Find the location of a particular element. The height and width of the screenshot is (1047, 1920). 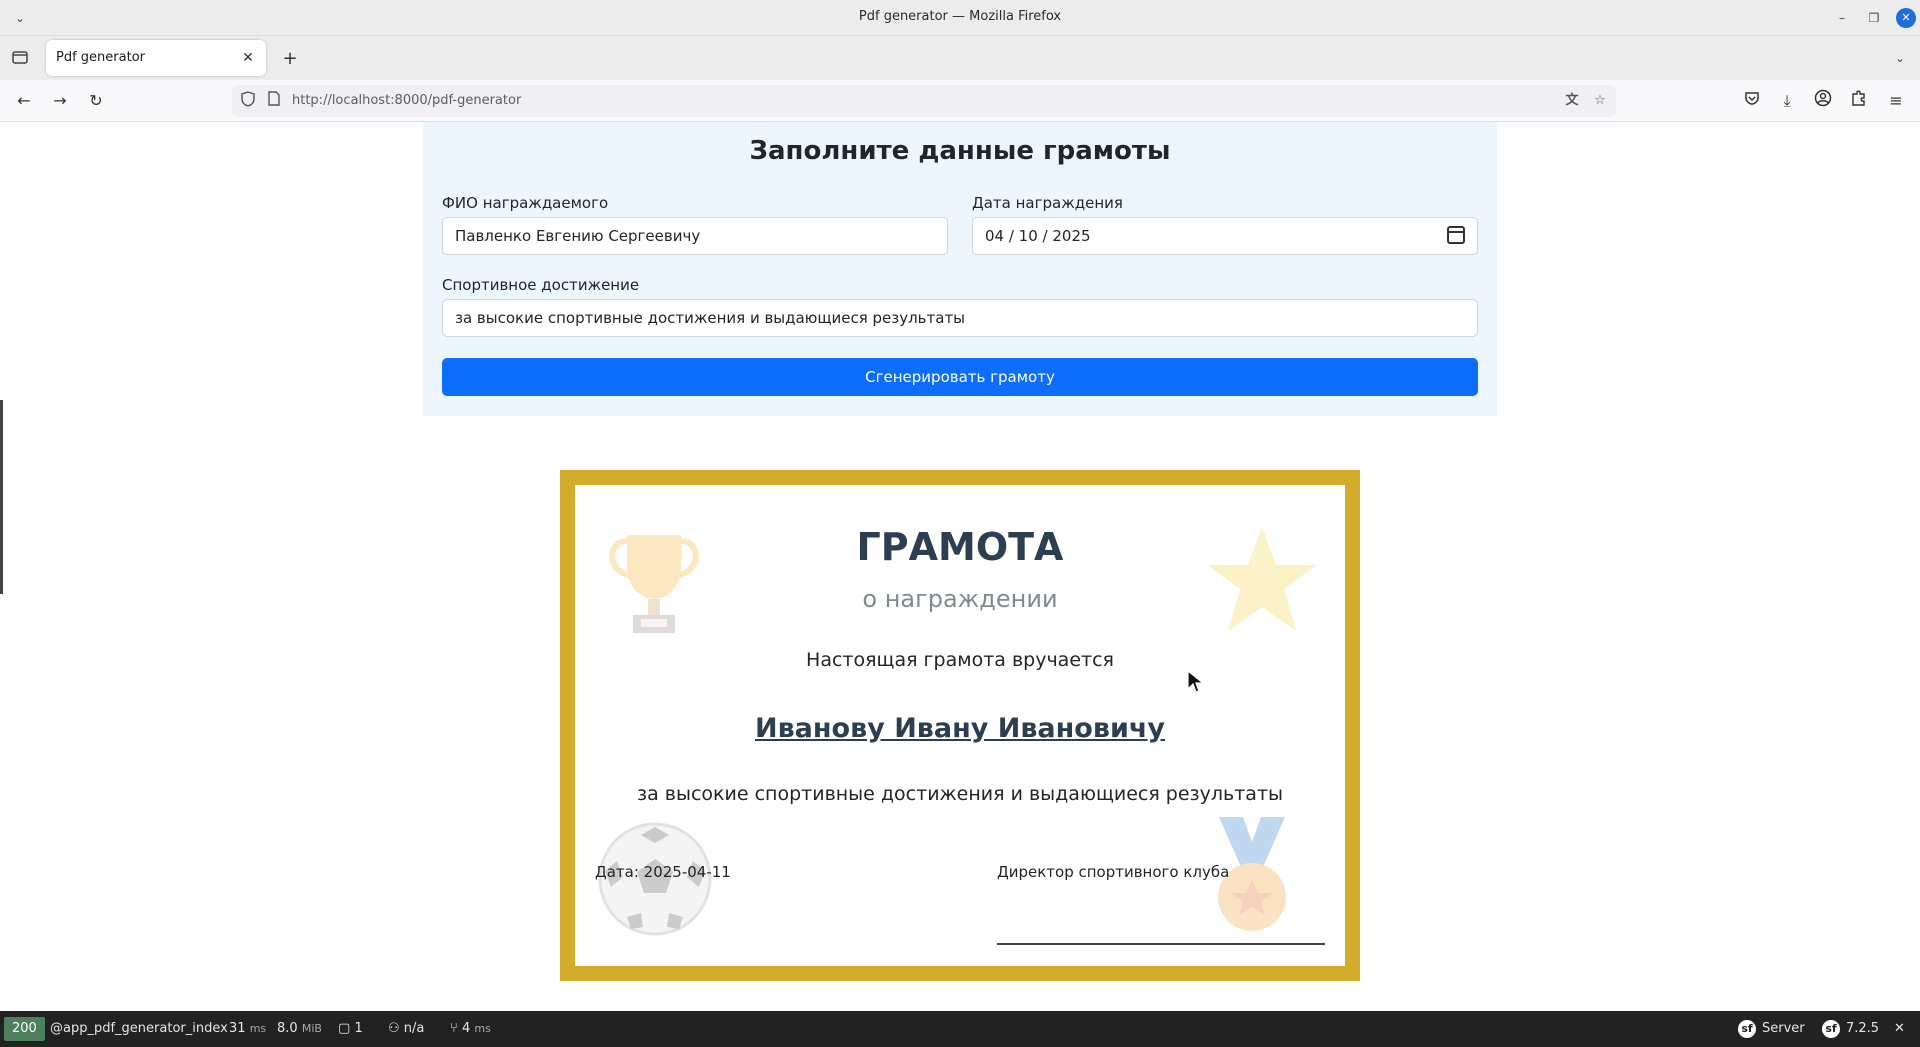

request-time-value: 31 is located at coordinates (237, 1028).